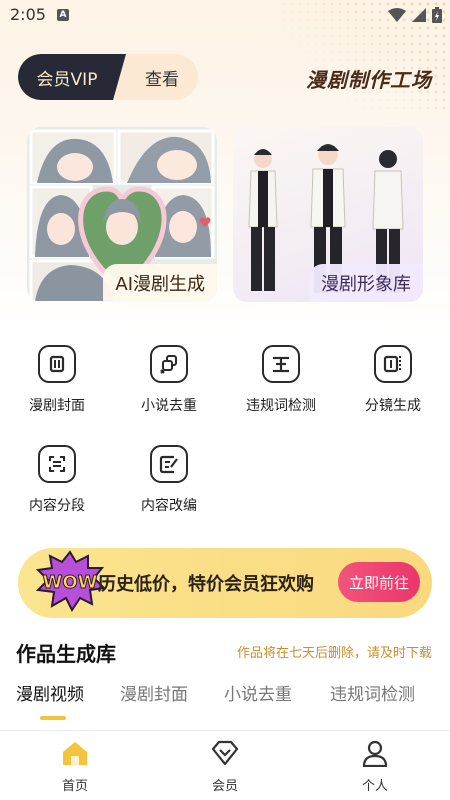 This screenshot has width=450, height=800. Describe the element at coordinates (74, 786) in the screenshot. I see `nav-home-label: 首页` at that location.